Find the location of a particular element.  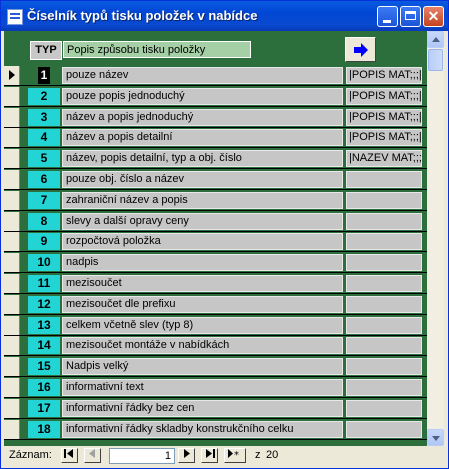

table-row: 12 mezisoučet dle prefixu is located at coordinates (215, 304).